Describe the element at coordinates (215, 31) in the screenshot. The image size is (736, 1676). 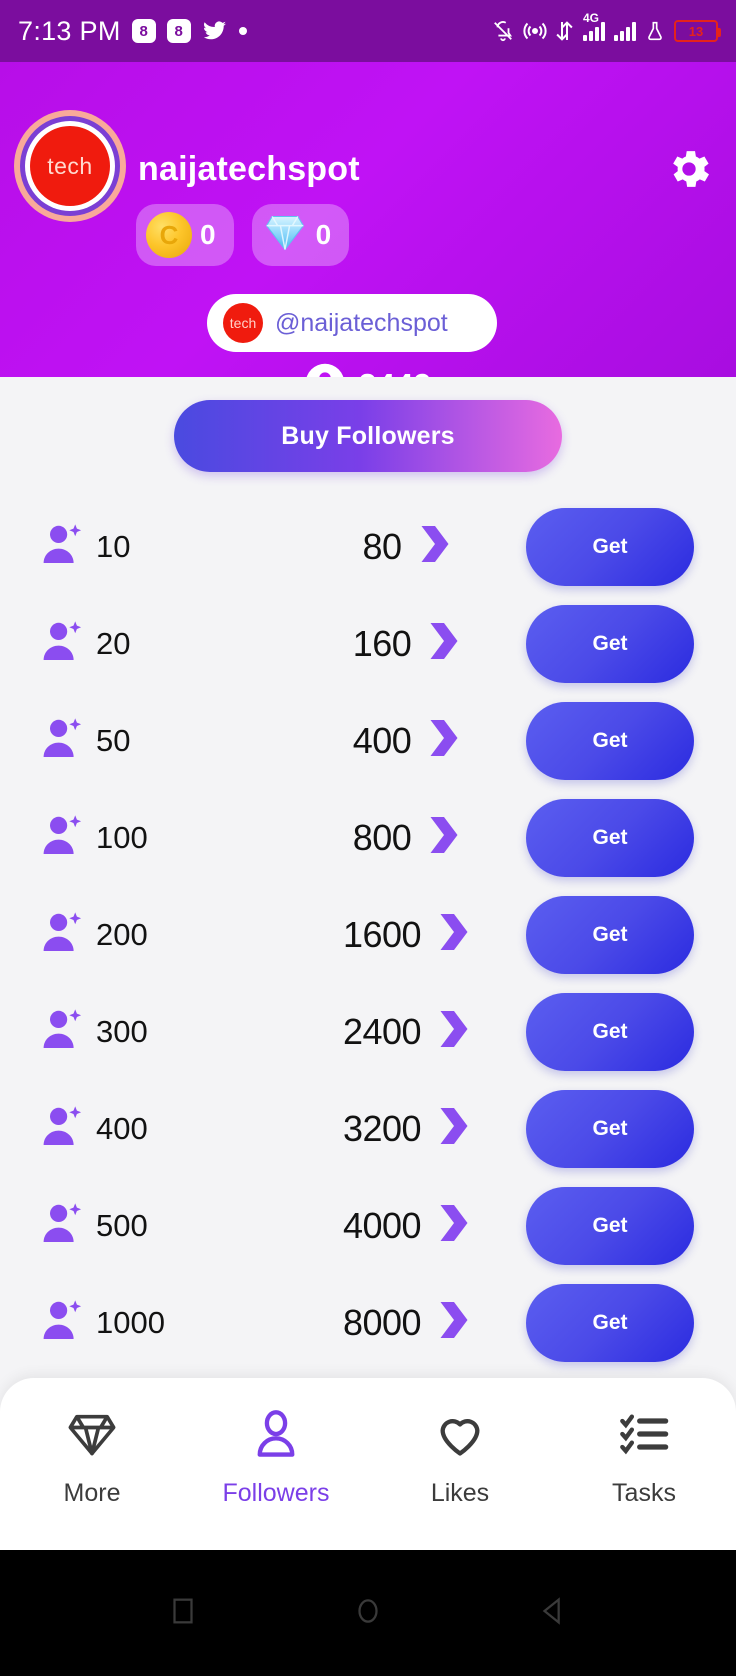
I see `twitter-icon` at that location.